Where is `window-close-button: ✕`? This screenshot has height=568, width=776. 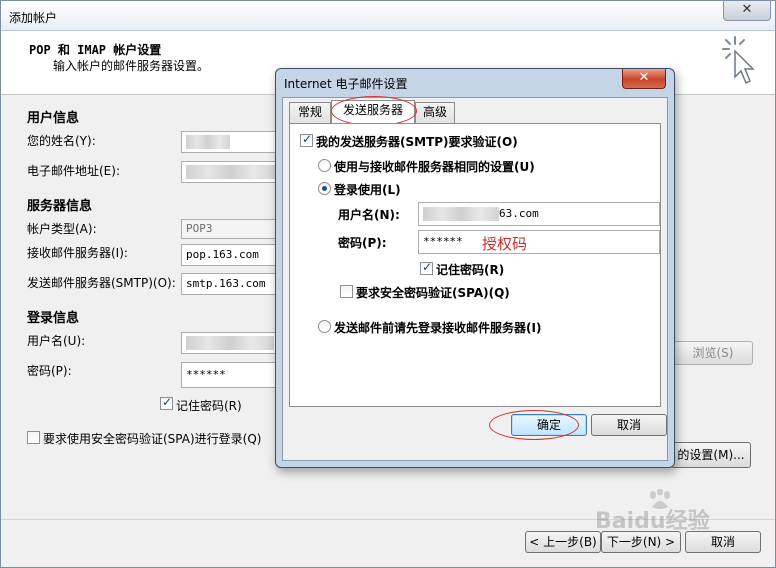 window-close-button: ✕ is located at coordinates (747, 11).